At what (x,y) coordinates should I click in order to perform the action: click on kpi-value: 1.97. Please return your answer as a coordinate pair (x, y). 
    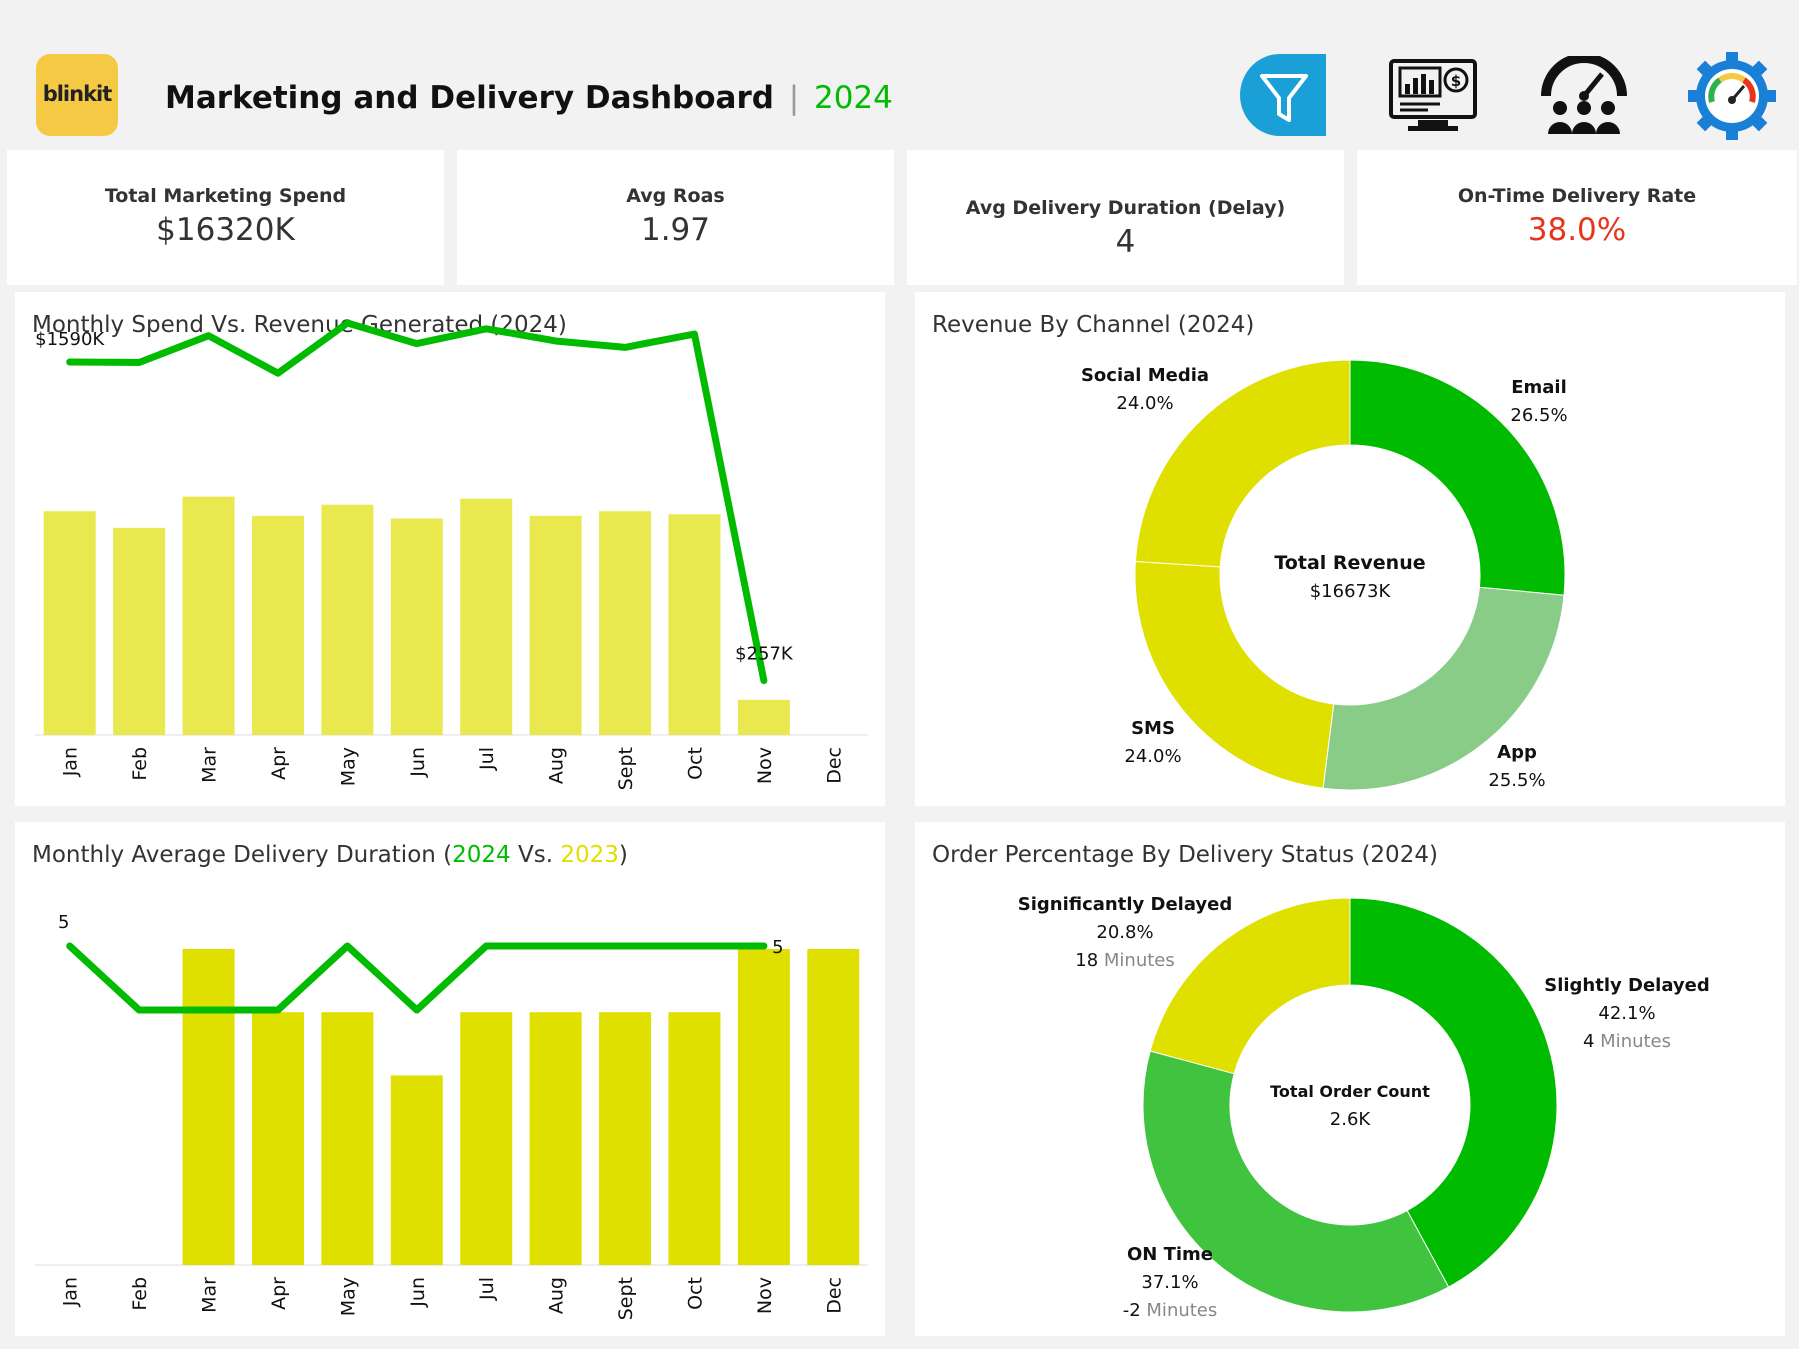
    Looking at the image, I should click on (675, 230).